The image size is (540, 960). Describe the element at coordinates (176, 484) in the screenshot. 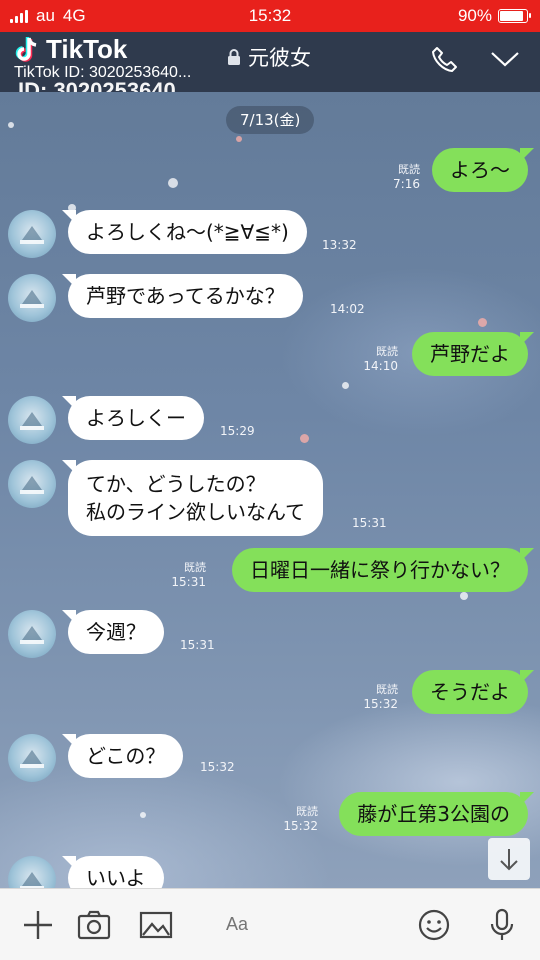

I see `message-line: てか、どうしたの？` at that location.